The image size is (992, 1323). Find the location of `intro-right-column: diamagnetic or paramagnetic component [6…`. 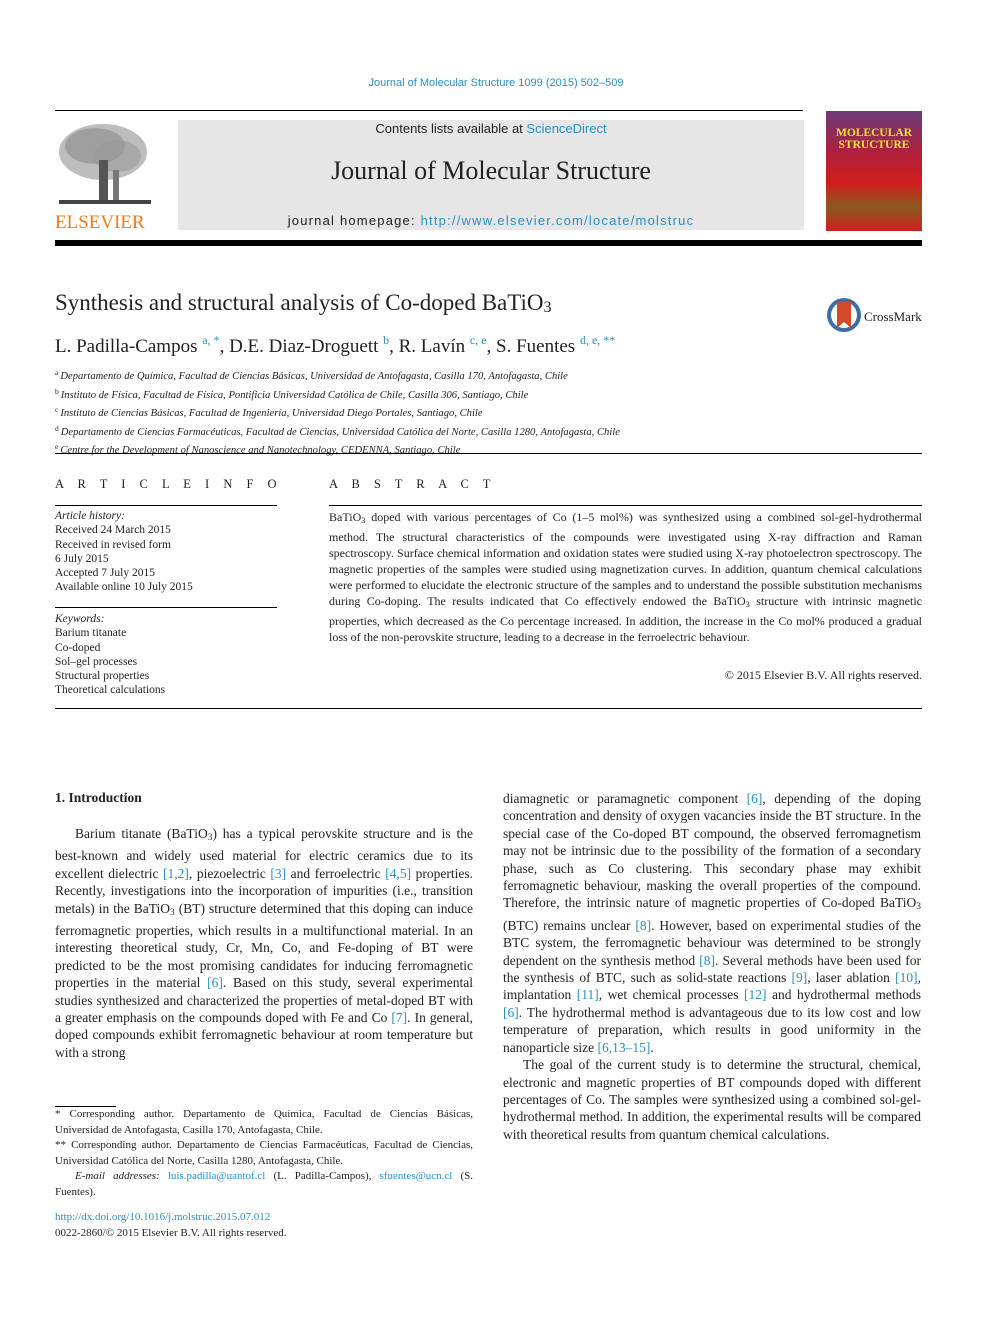

intro-right-column: diamagnetic or paramagnetic component [6… is located at coordinates (712, 966).